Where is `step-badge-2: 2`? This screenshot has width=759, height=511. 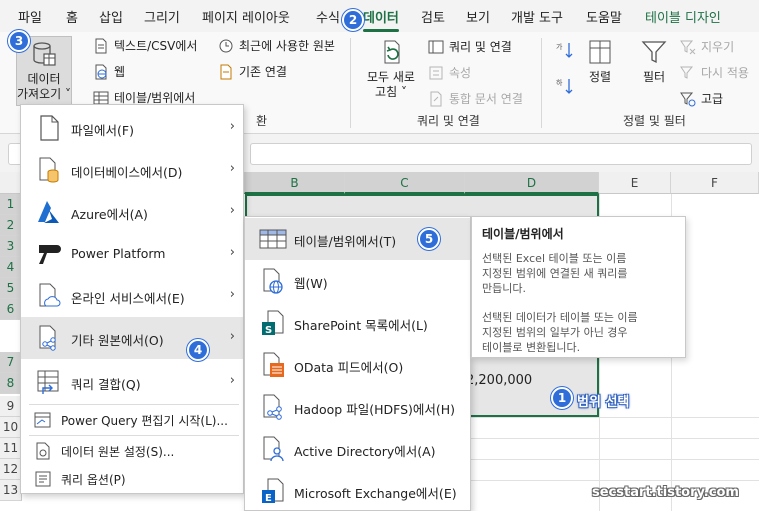 step-badge-2: 2 is located at coordinates (353, 20).